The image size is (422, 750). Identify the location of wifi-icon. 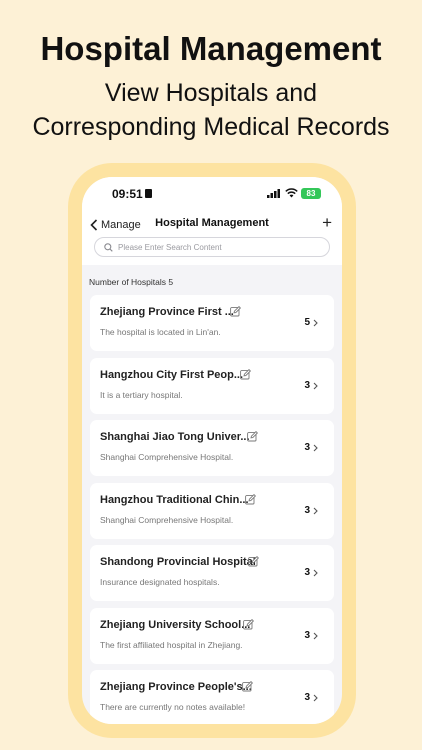
(291, 193).